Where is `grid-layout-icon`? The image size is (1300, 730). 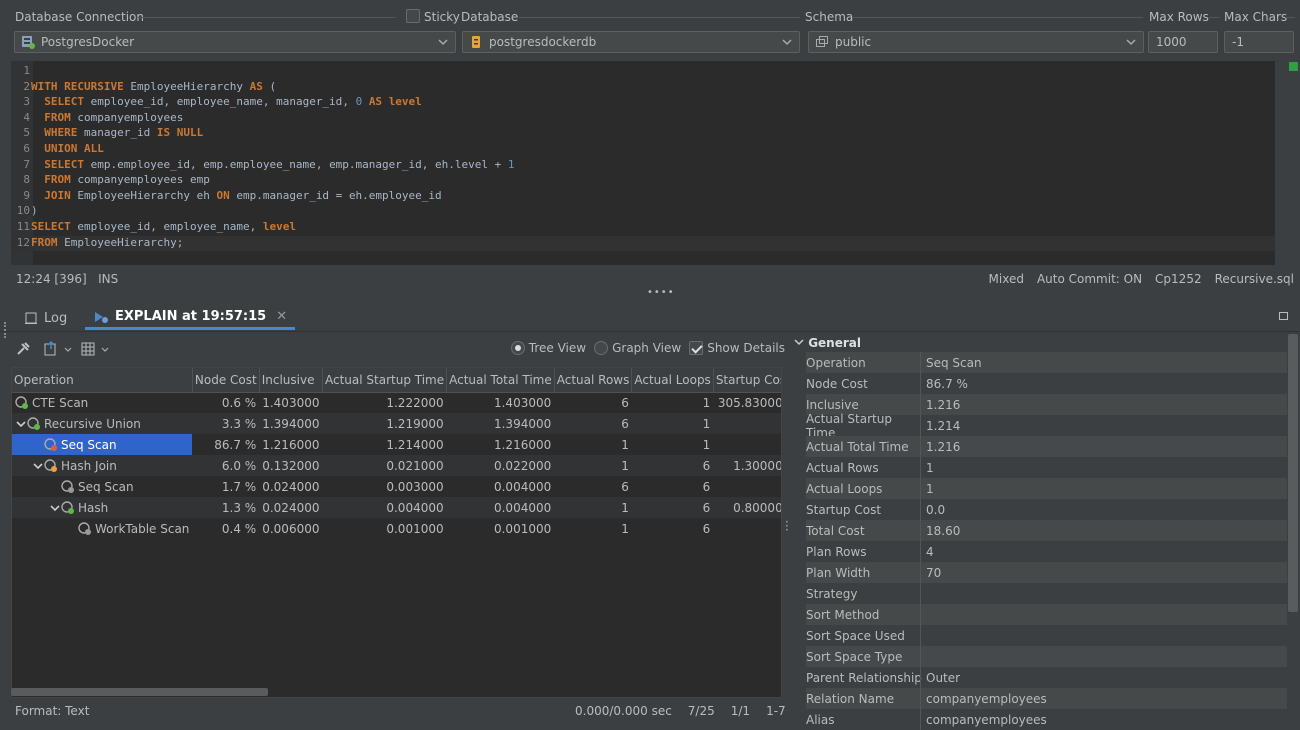 grid-layout-icon is located at coordinates (88, 349).